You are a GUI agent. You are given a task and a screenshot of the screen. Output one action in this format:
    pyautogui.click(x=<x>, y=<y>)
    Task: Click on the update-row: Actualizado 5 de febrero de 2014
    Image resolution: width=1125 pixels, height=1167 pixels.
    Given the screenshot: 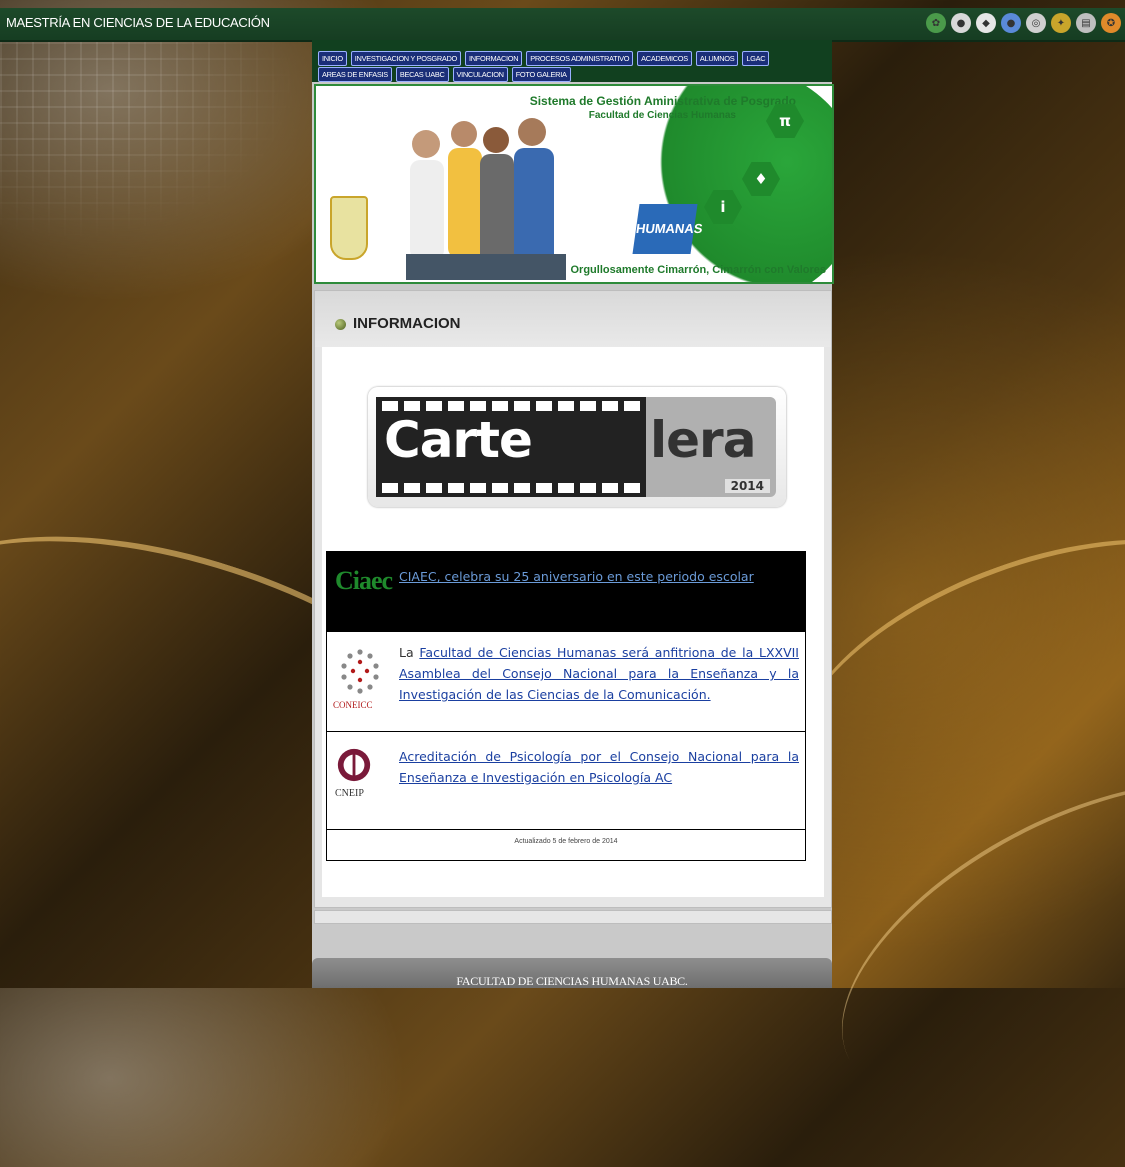 What is the action you would take?
    pyautogui.click(x=566, y=845)
    